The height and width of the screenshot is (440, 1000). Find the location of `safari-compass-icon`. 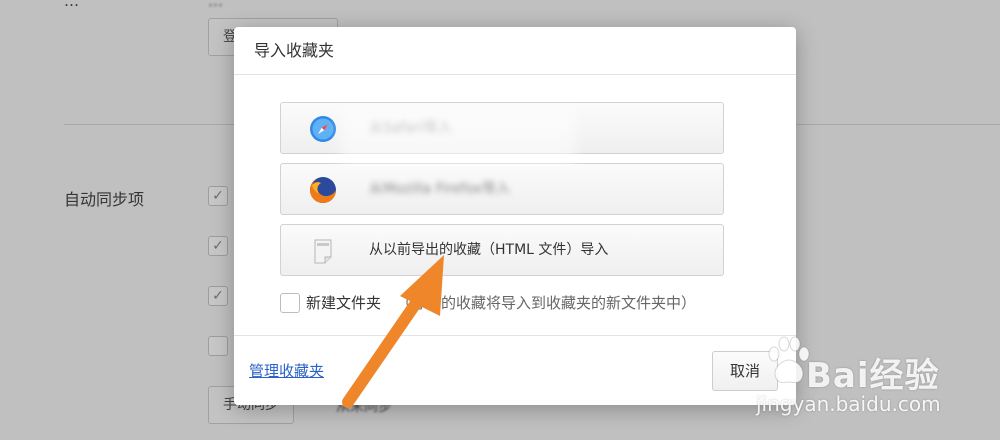

safari-compass-icon is located at coordinates (323, 129).